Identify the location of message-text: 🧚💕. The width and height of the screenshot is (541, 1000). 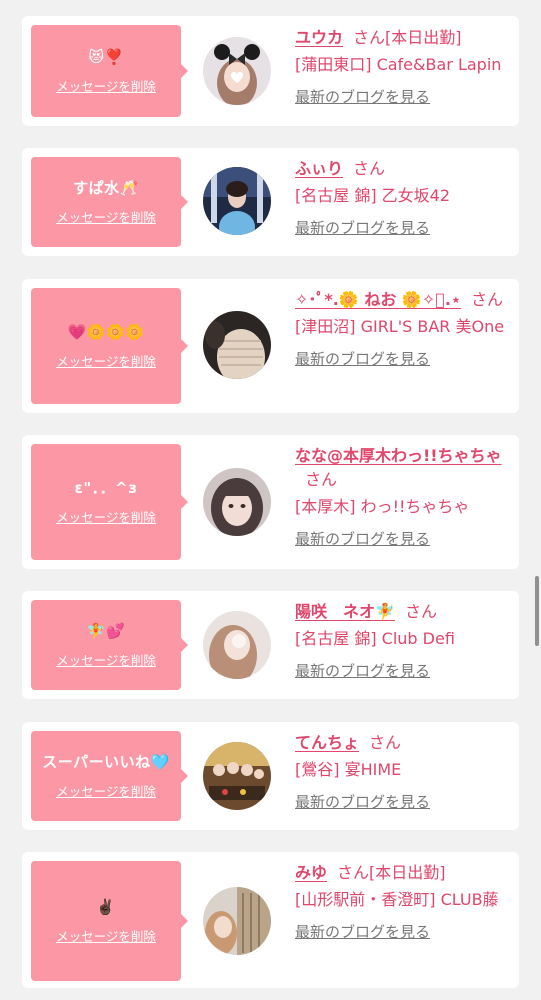
(106, 631).